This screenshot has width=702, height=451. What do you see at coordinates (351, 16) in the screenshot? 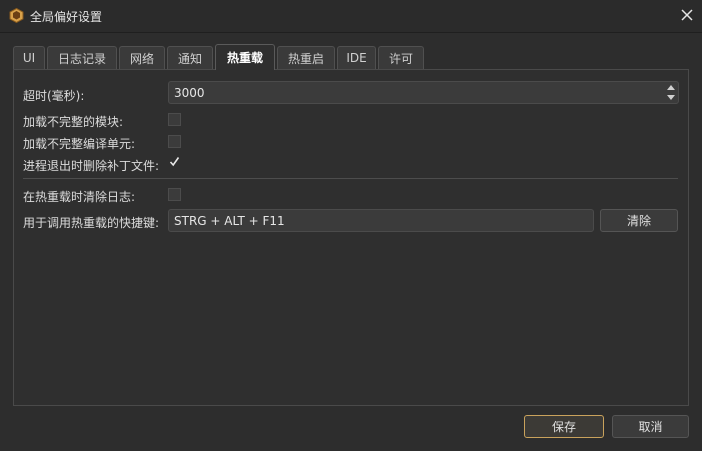
I see `title-bar: 全局偏好设置` at bounding box center [351, 16].